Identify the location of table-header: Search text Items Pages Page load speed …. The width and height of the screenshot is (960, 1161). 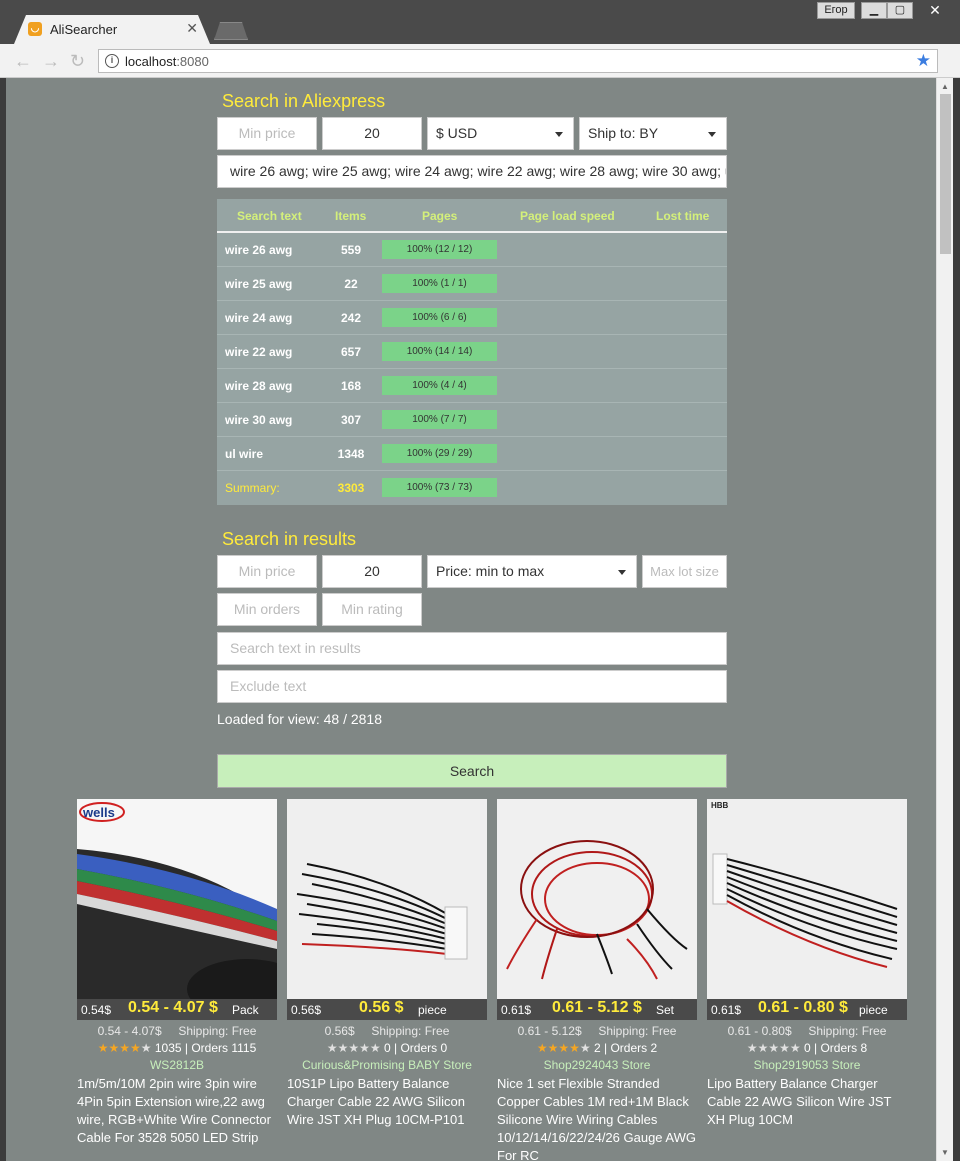
(472, 216).